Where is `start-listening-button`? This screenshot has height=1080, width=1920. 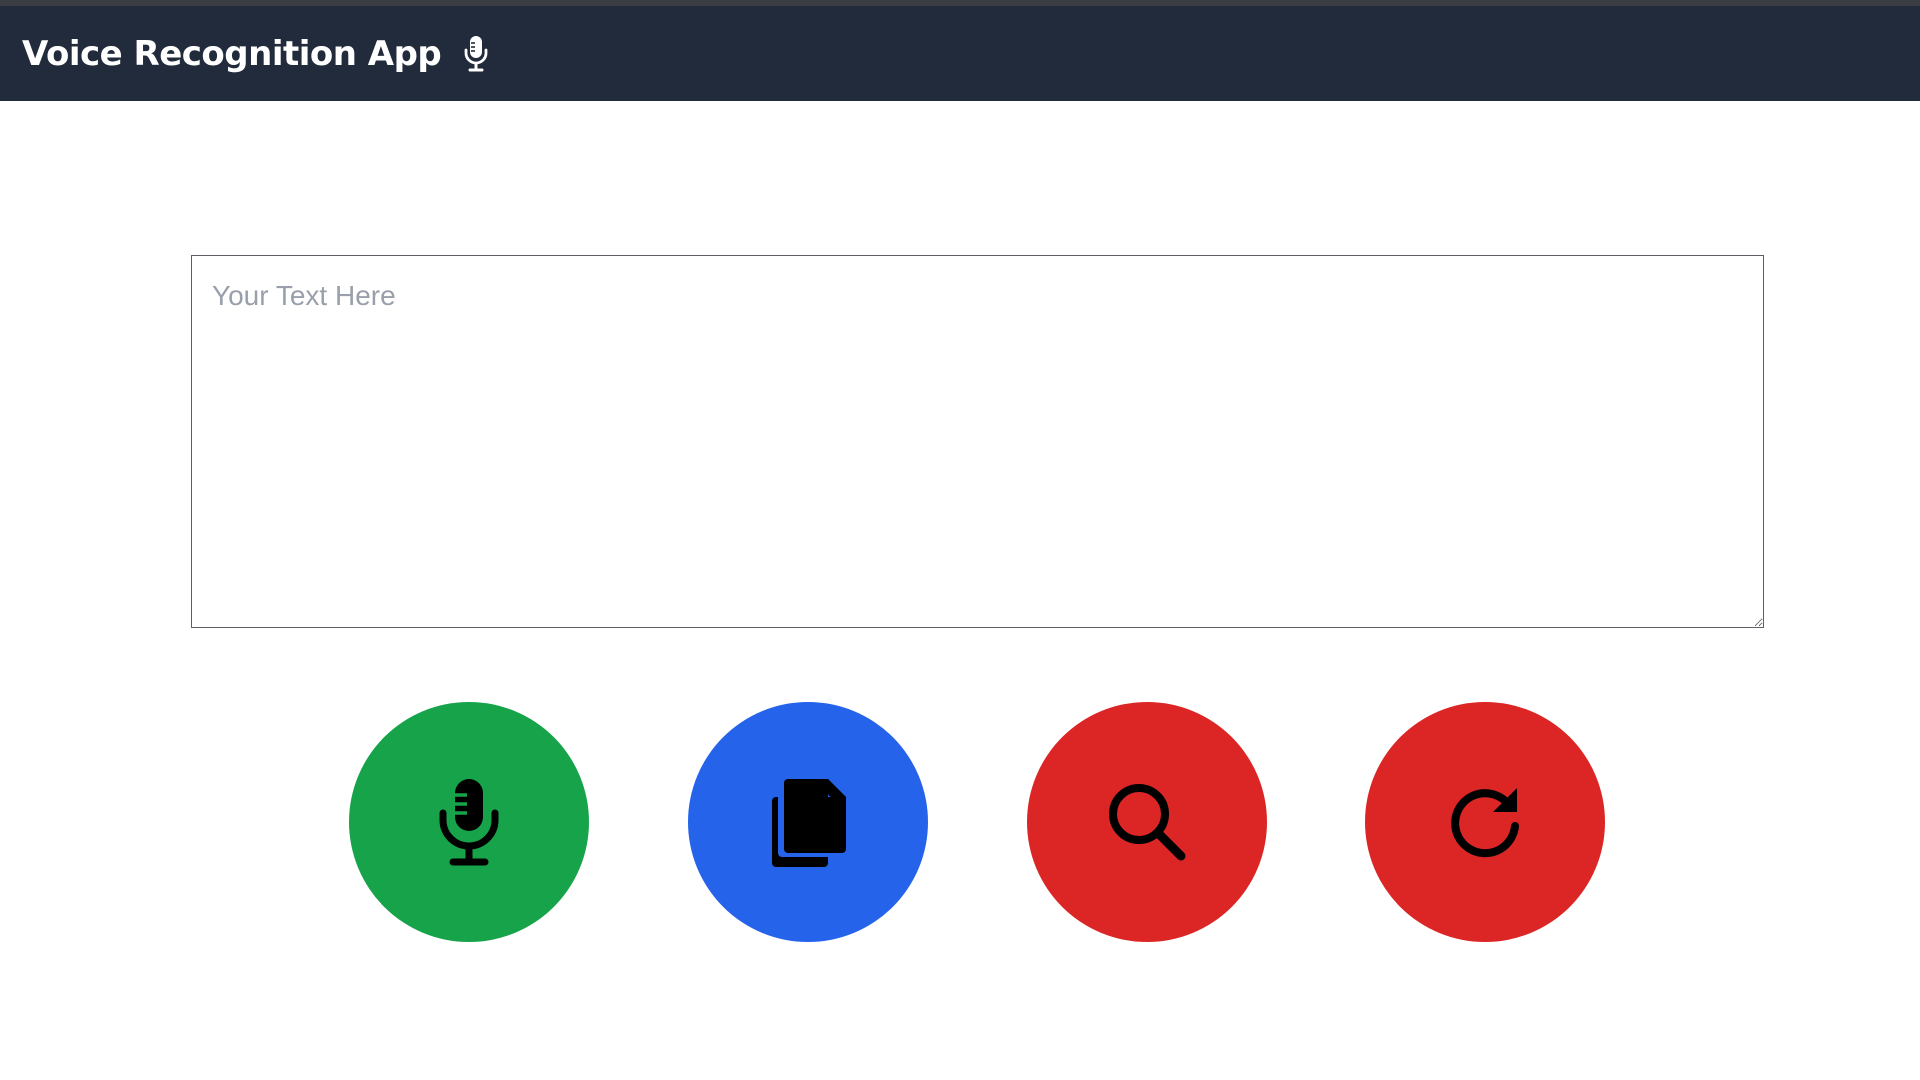
start-listening-button is located at coordinates (469, 822).